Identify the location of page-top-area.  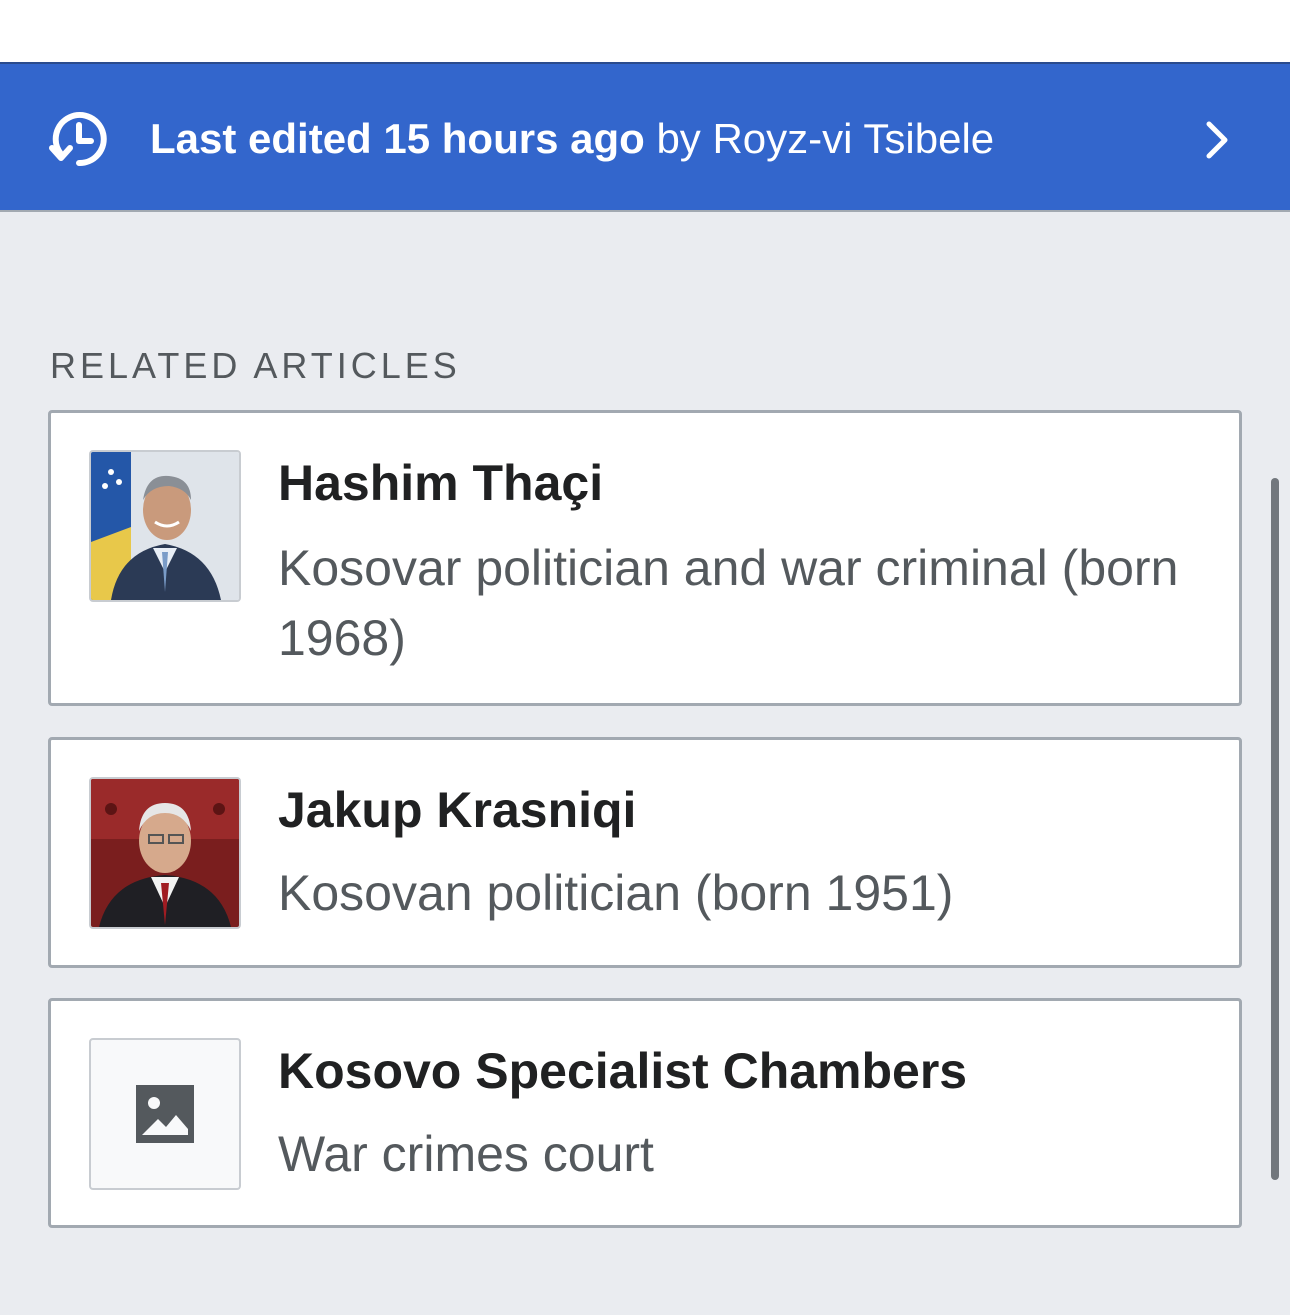
(645, 31).